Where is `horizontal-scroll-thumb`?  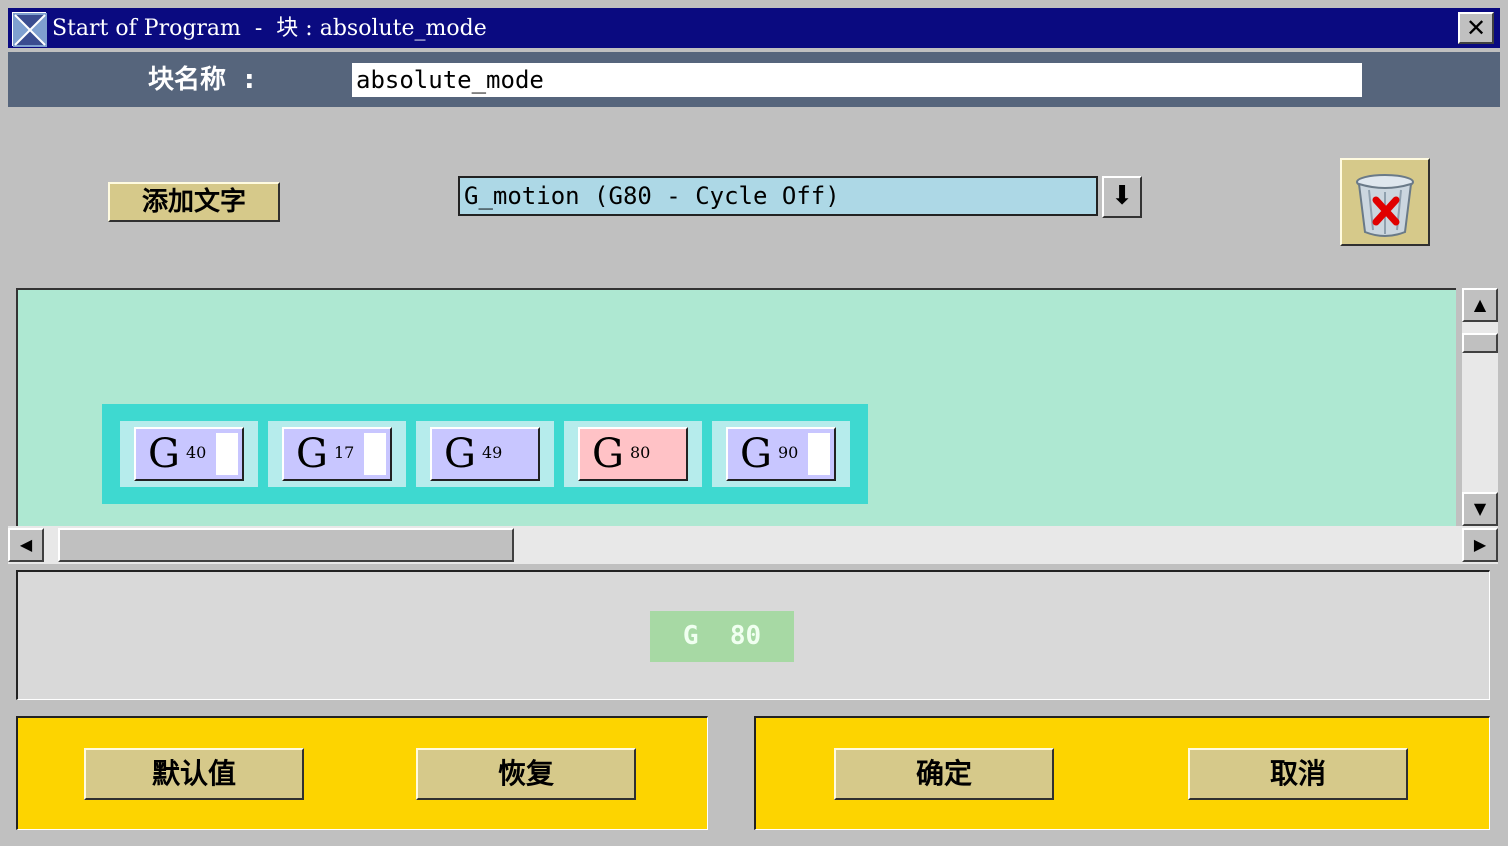
horizontal-scroll-thumb is located at coordinates (286, 545).